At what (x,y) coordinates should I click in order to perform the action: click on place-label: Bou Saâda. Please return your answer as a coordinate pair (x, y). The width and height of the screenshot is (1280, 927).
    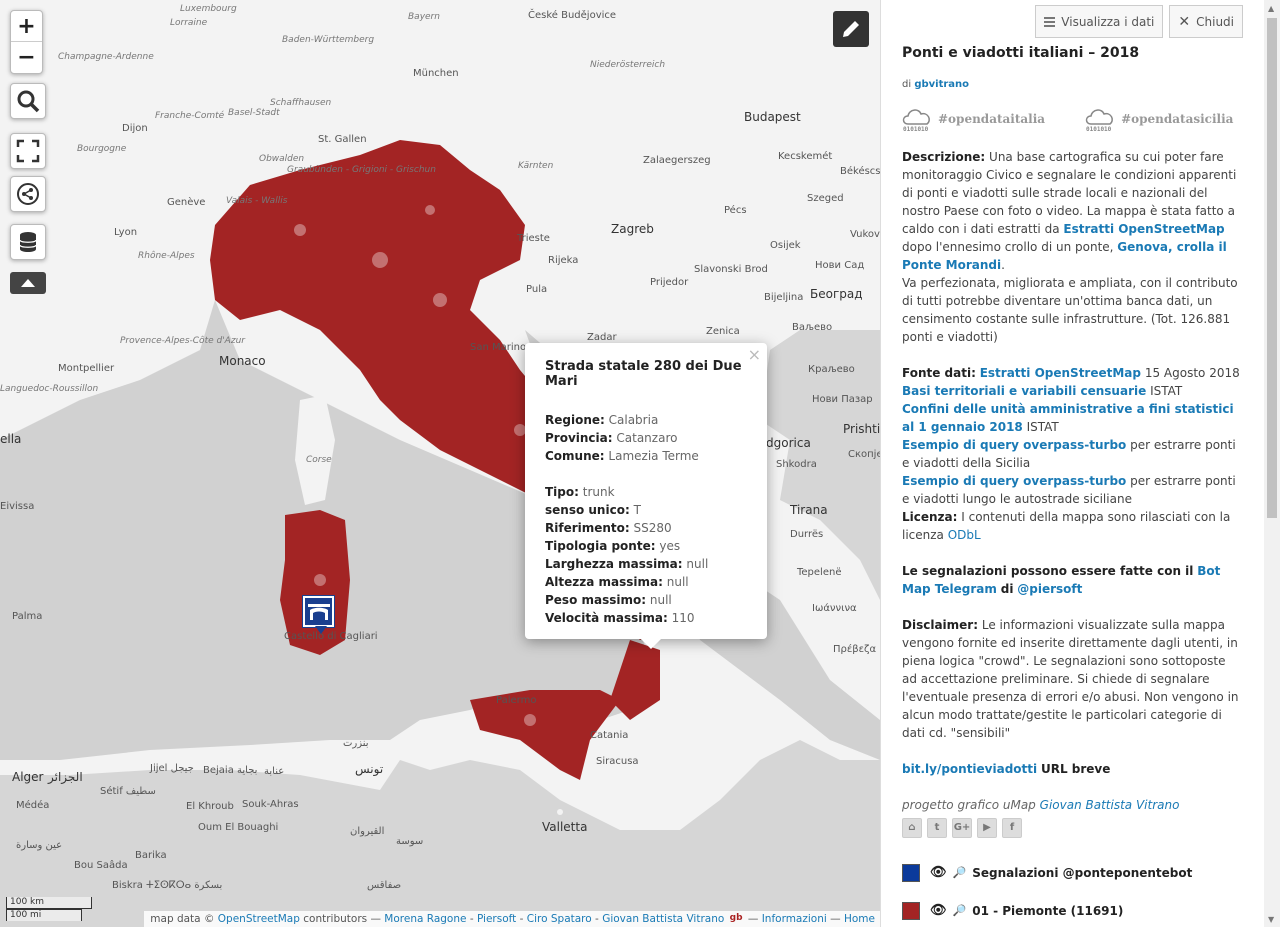
    Looking at the image, I should click on (101, 865).